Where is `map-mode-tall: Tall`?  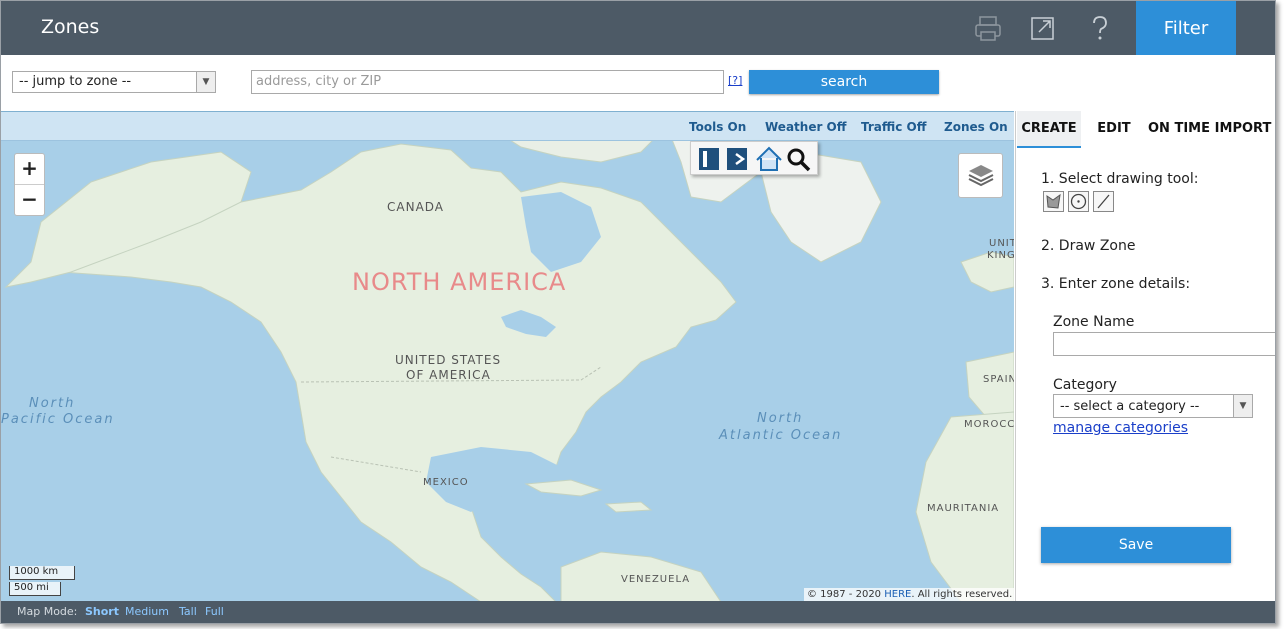
map-mode-tall: Tall is located at coordinates (188, 611).